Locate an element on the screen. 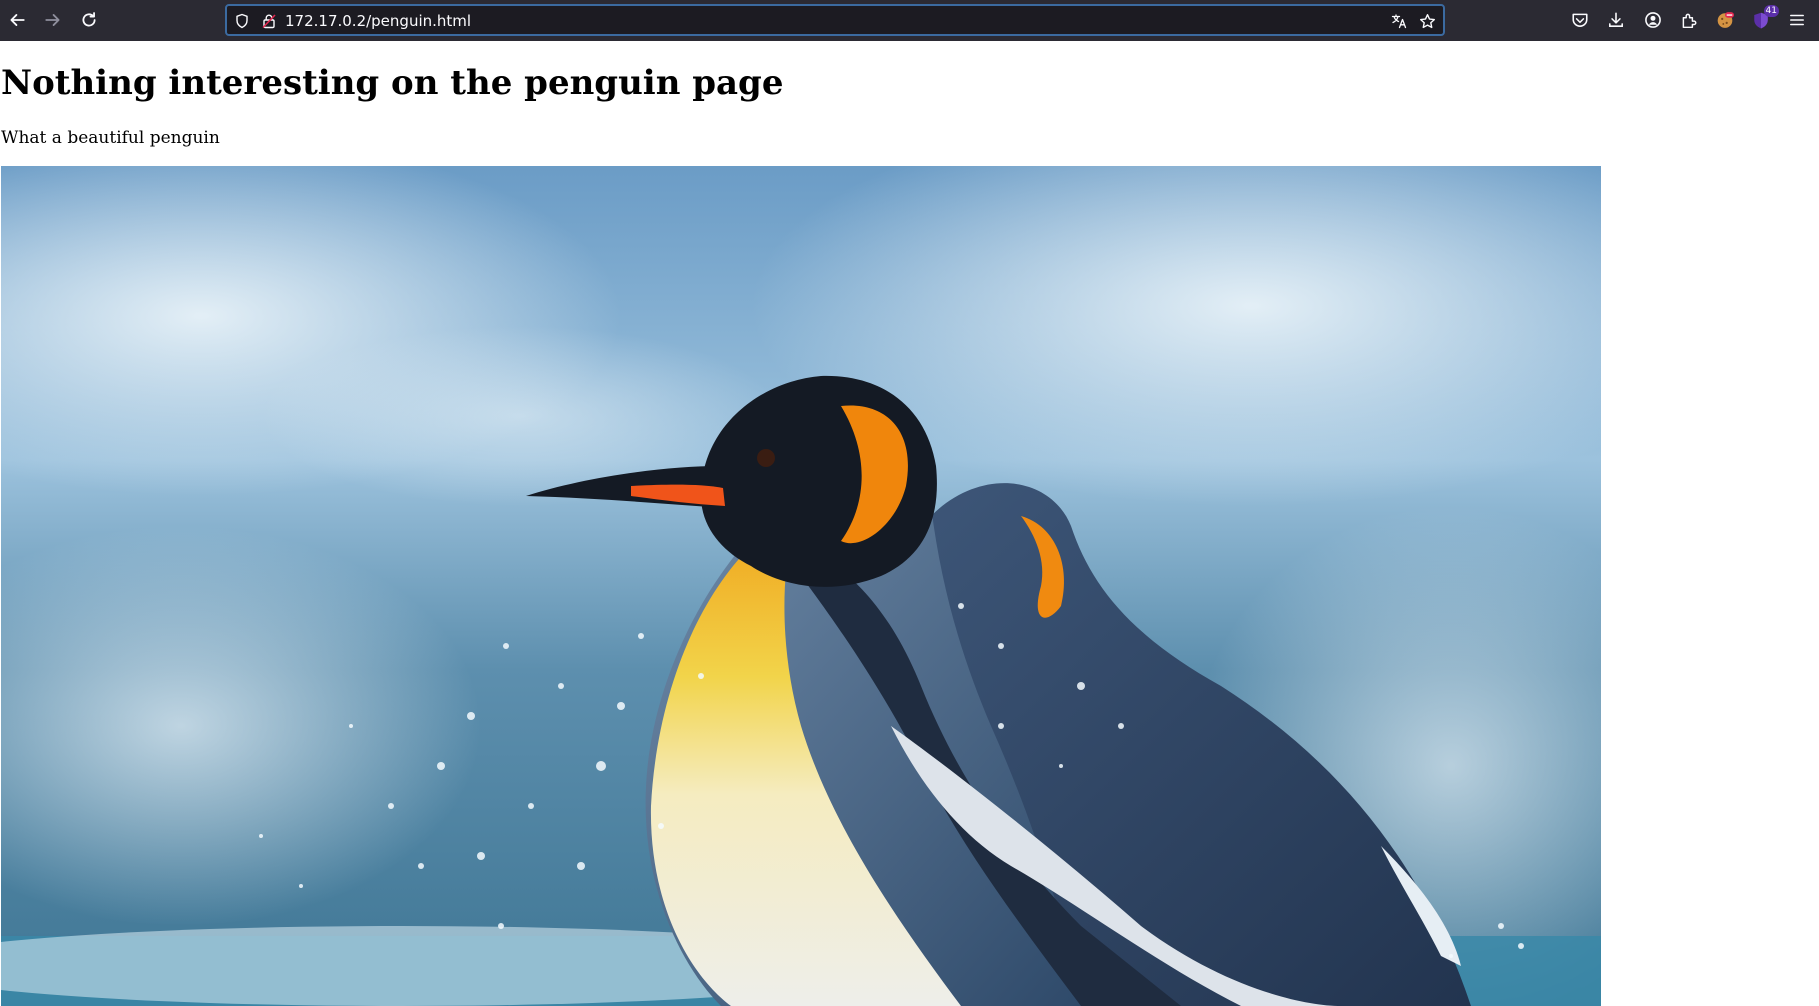  reload-icon is located at coordinates (89, 19).